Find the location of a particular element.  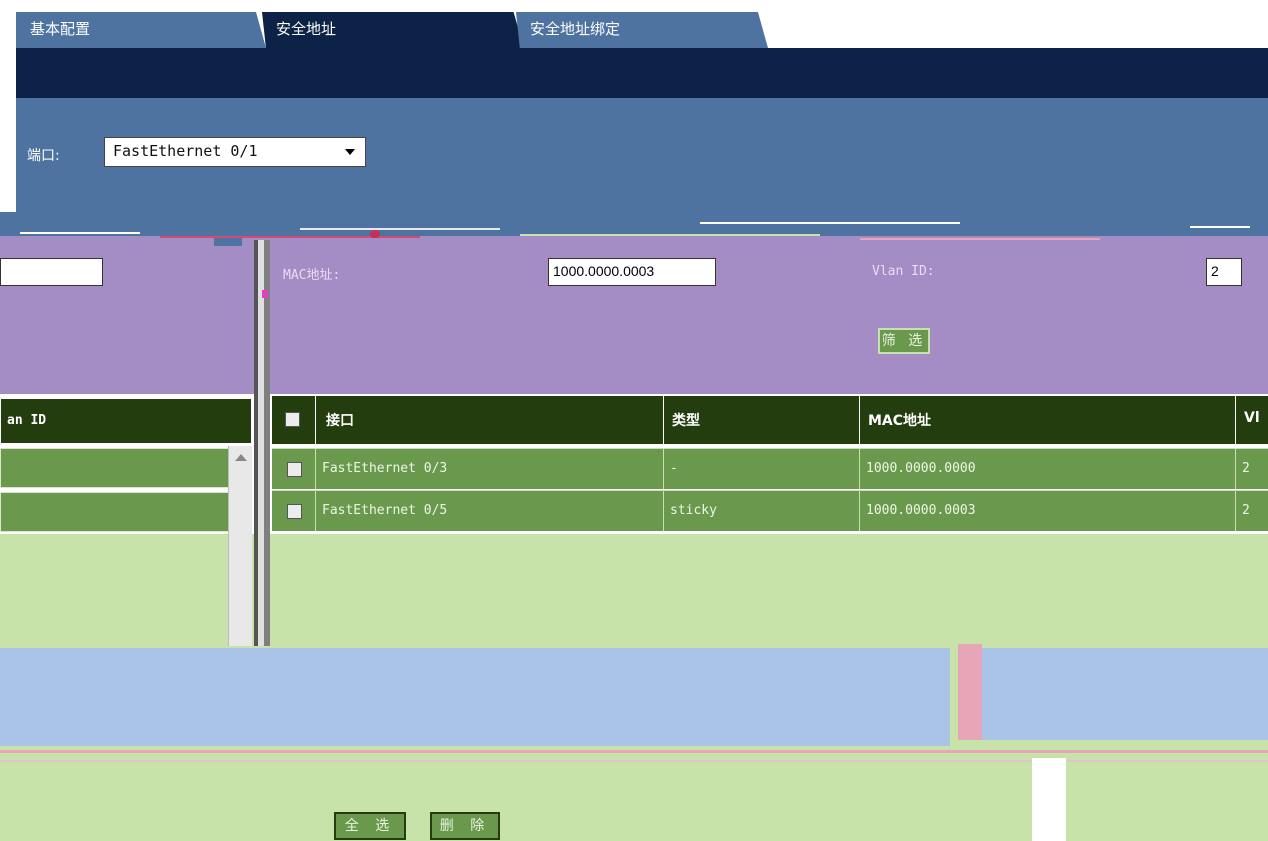

left-table-header: an ID is located at coordinates (126, 421).